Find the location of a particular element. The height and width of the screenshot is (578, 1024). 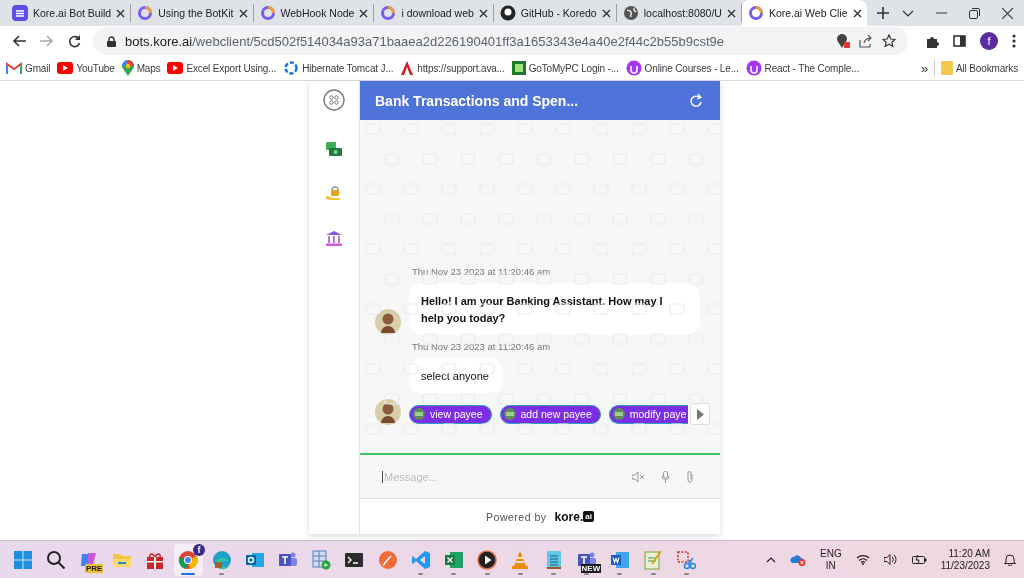

browser-tab: localhost:8080/U is located at coordinates (679, 13).